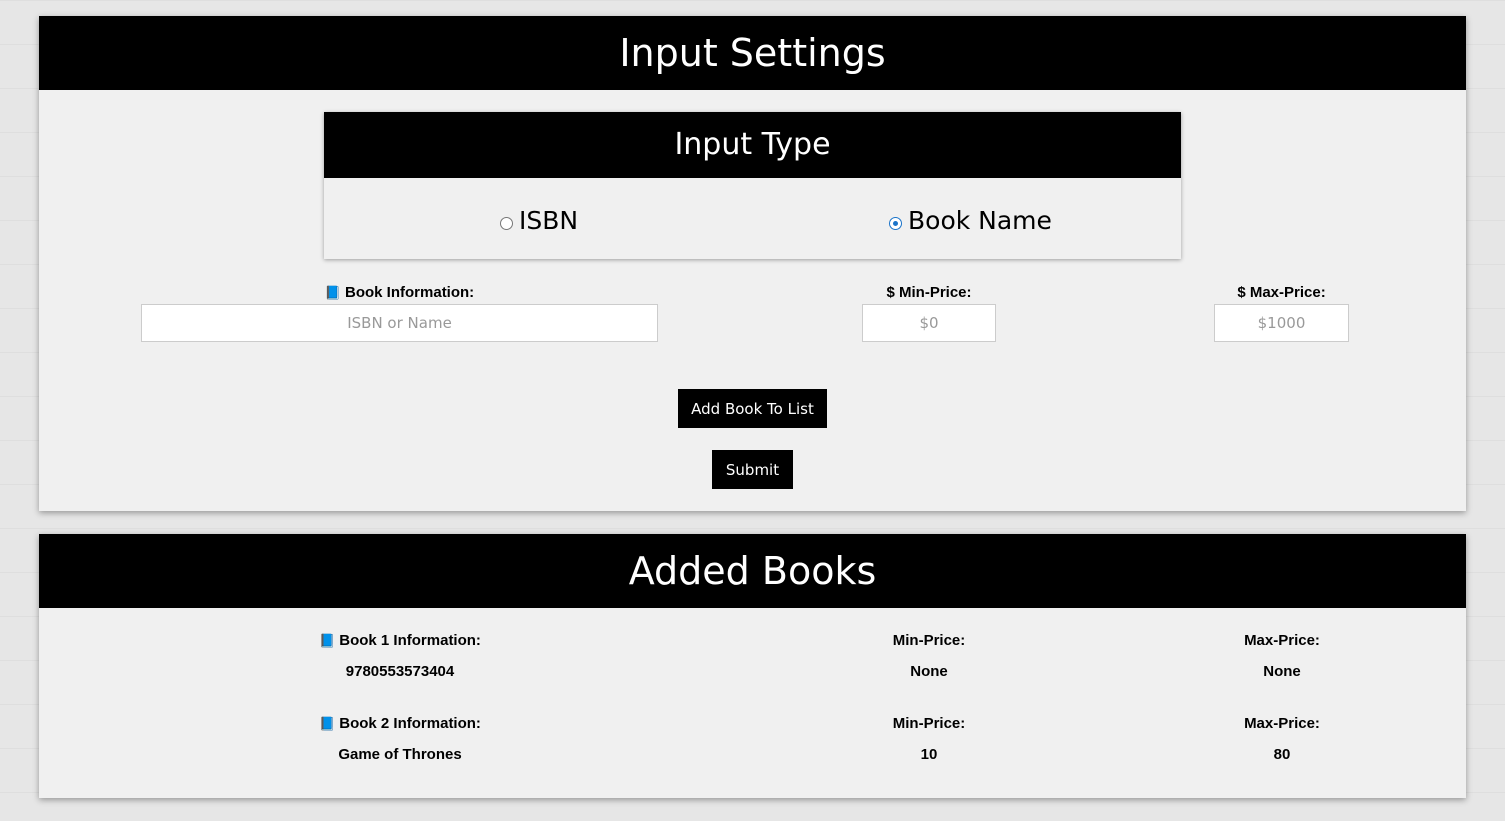 The height and width of the screenshot is (821, 1505). Describe the element at coordinates (752, 408) in the screenshot. I see `add-book-button: Add Book To List` at that location.